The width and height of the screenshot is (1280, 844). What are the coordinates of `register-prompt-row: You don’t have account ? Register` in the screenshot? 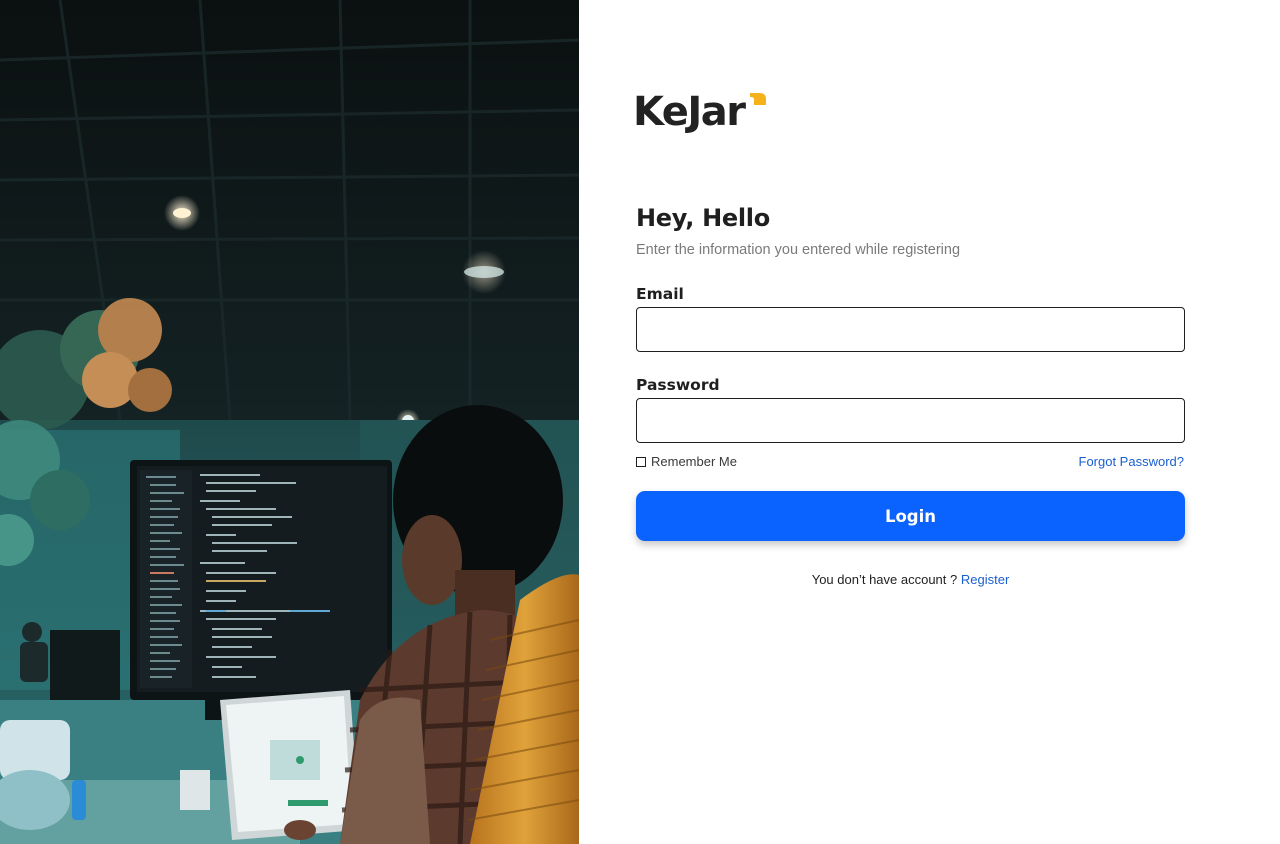 It's located at (910, 580).